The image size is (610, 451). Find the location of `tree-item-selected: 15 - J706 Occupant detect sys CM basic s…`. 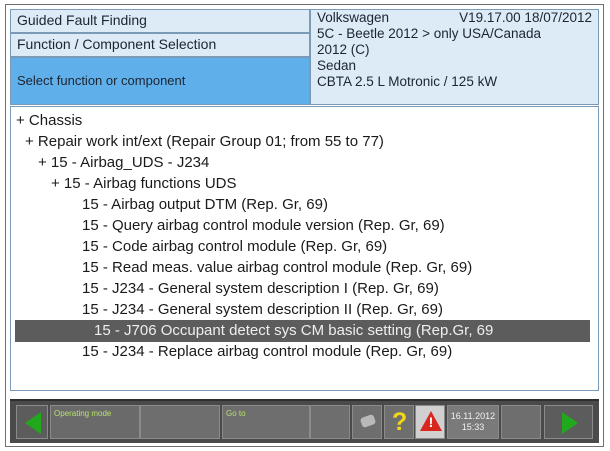

tree-item-selected: 15 - J706 Occupant detect sys CM basic s… is located at coordinates (302, 331).